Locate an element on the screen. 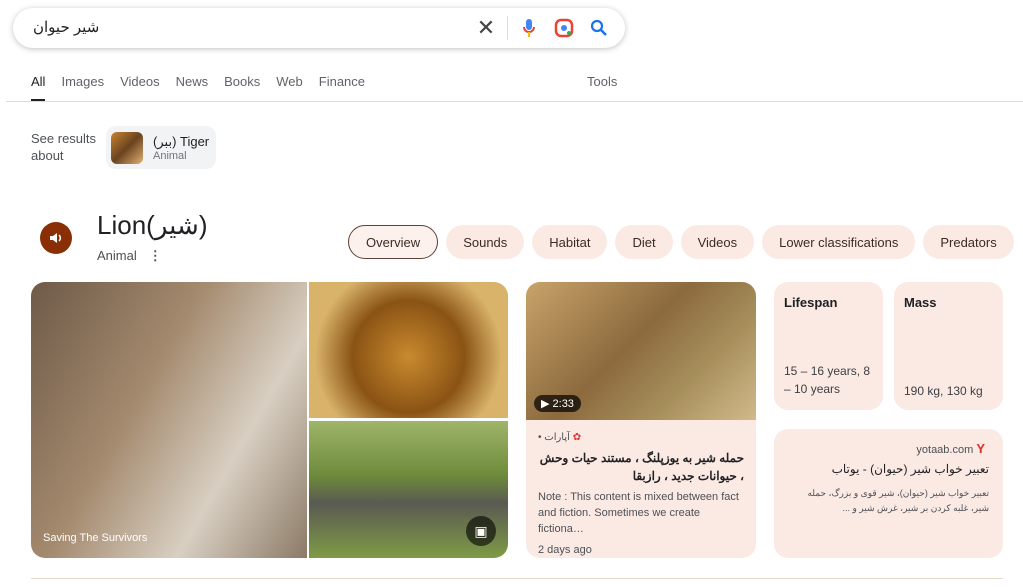  entity-title: Lion(شیر) is located at coordinates (152, 225).